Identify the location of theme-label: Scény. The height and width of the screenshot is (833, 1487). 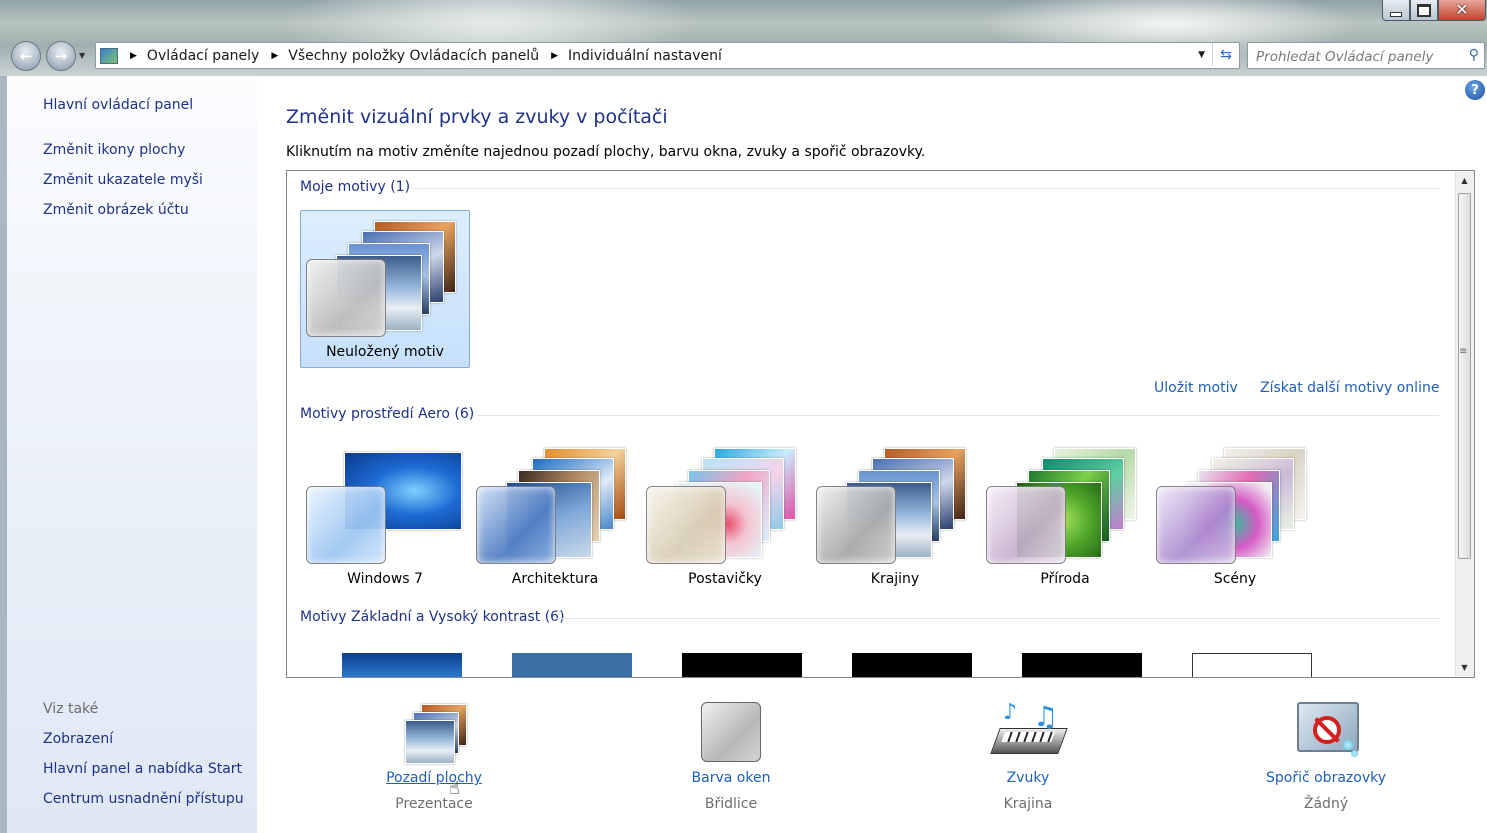
(1235, 579).